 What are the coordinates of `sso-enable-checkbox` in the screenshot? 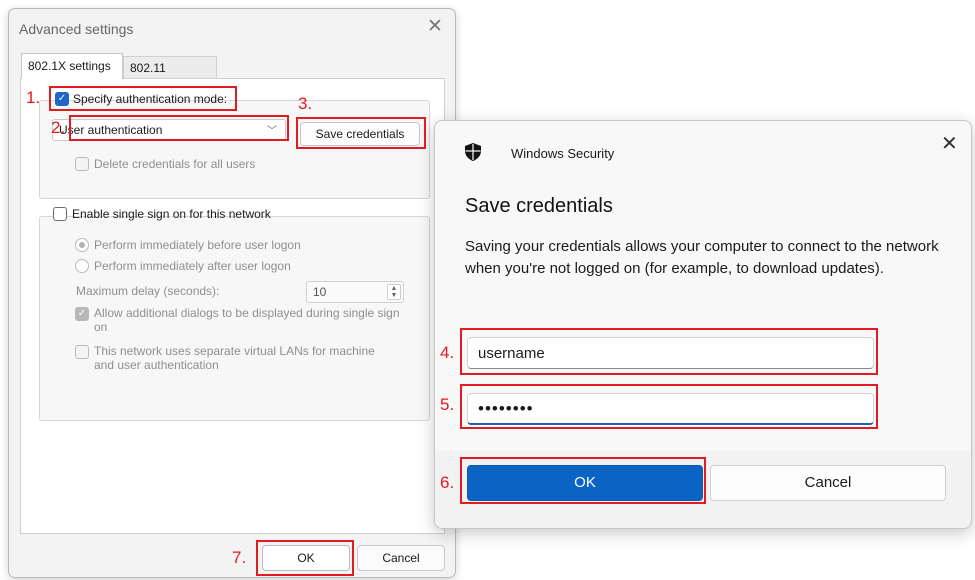 It's located at (60, 214).